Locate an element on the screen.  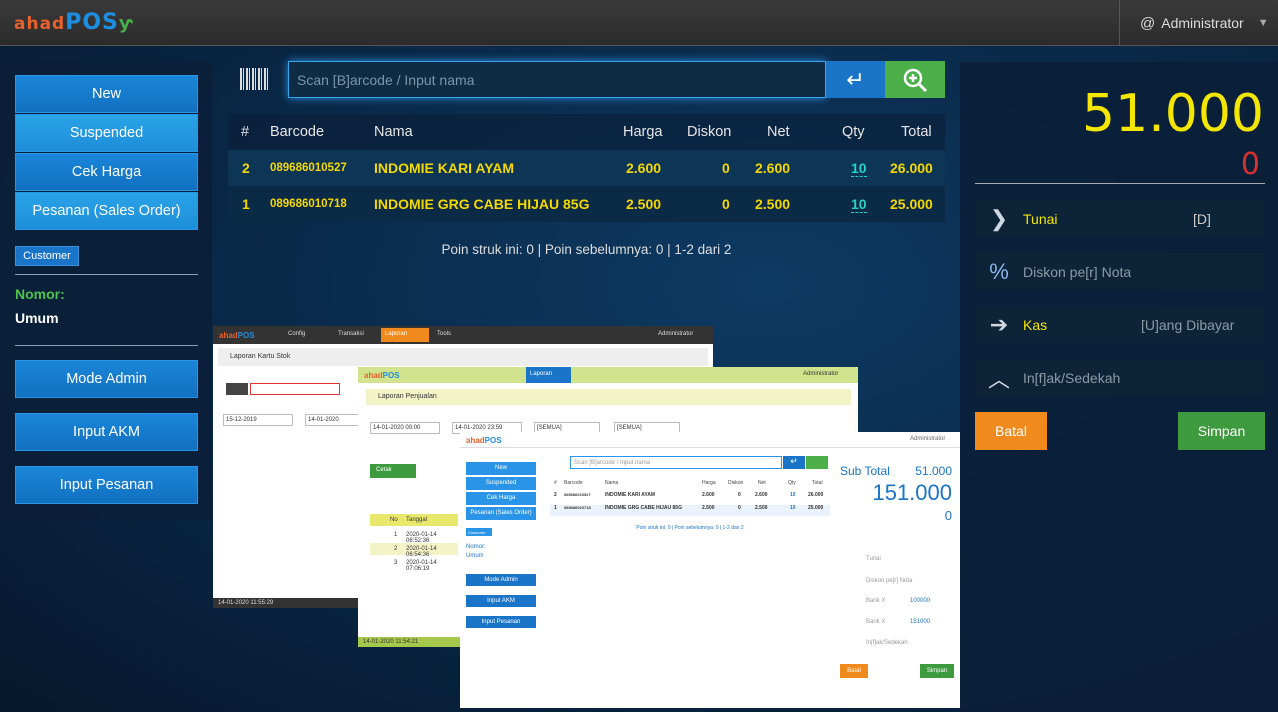
search-input is located at coordinates (557, 79).